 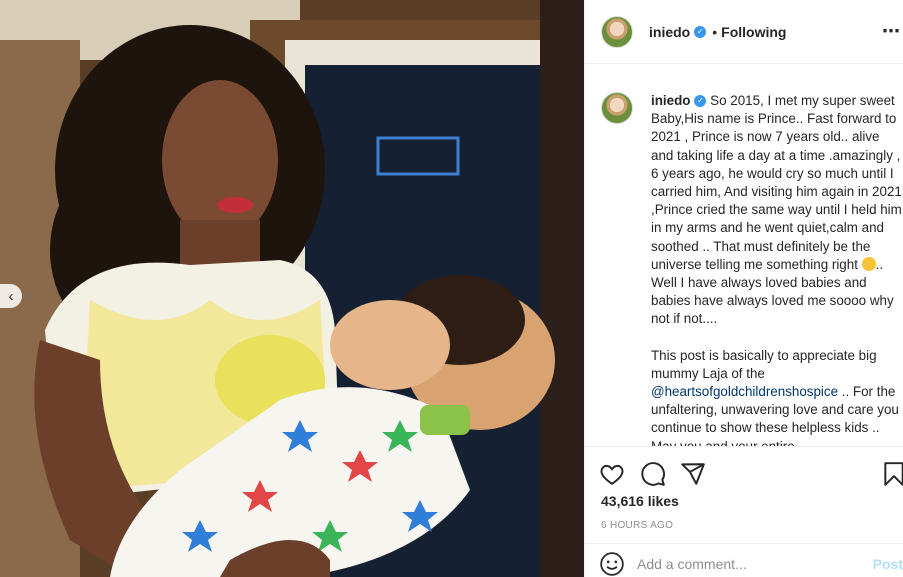 I want to click on heart-icon, so click(x=612, y=474).